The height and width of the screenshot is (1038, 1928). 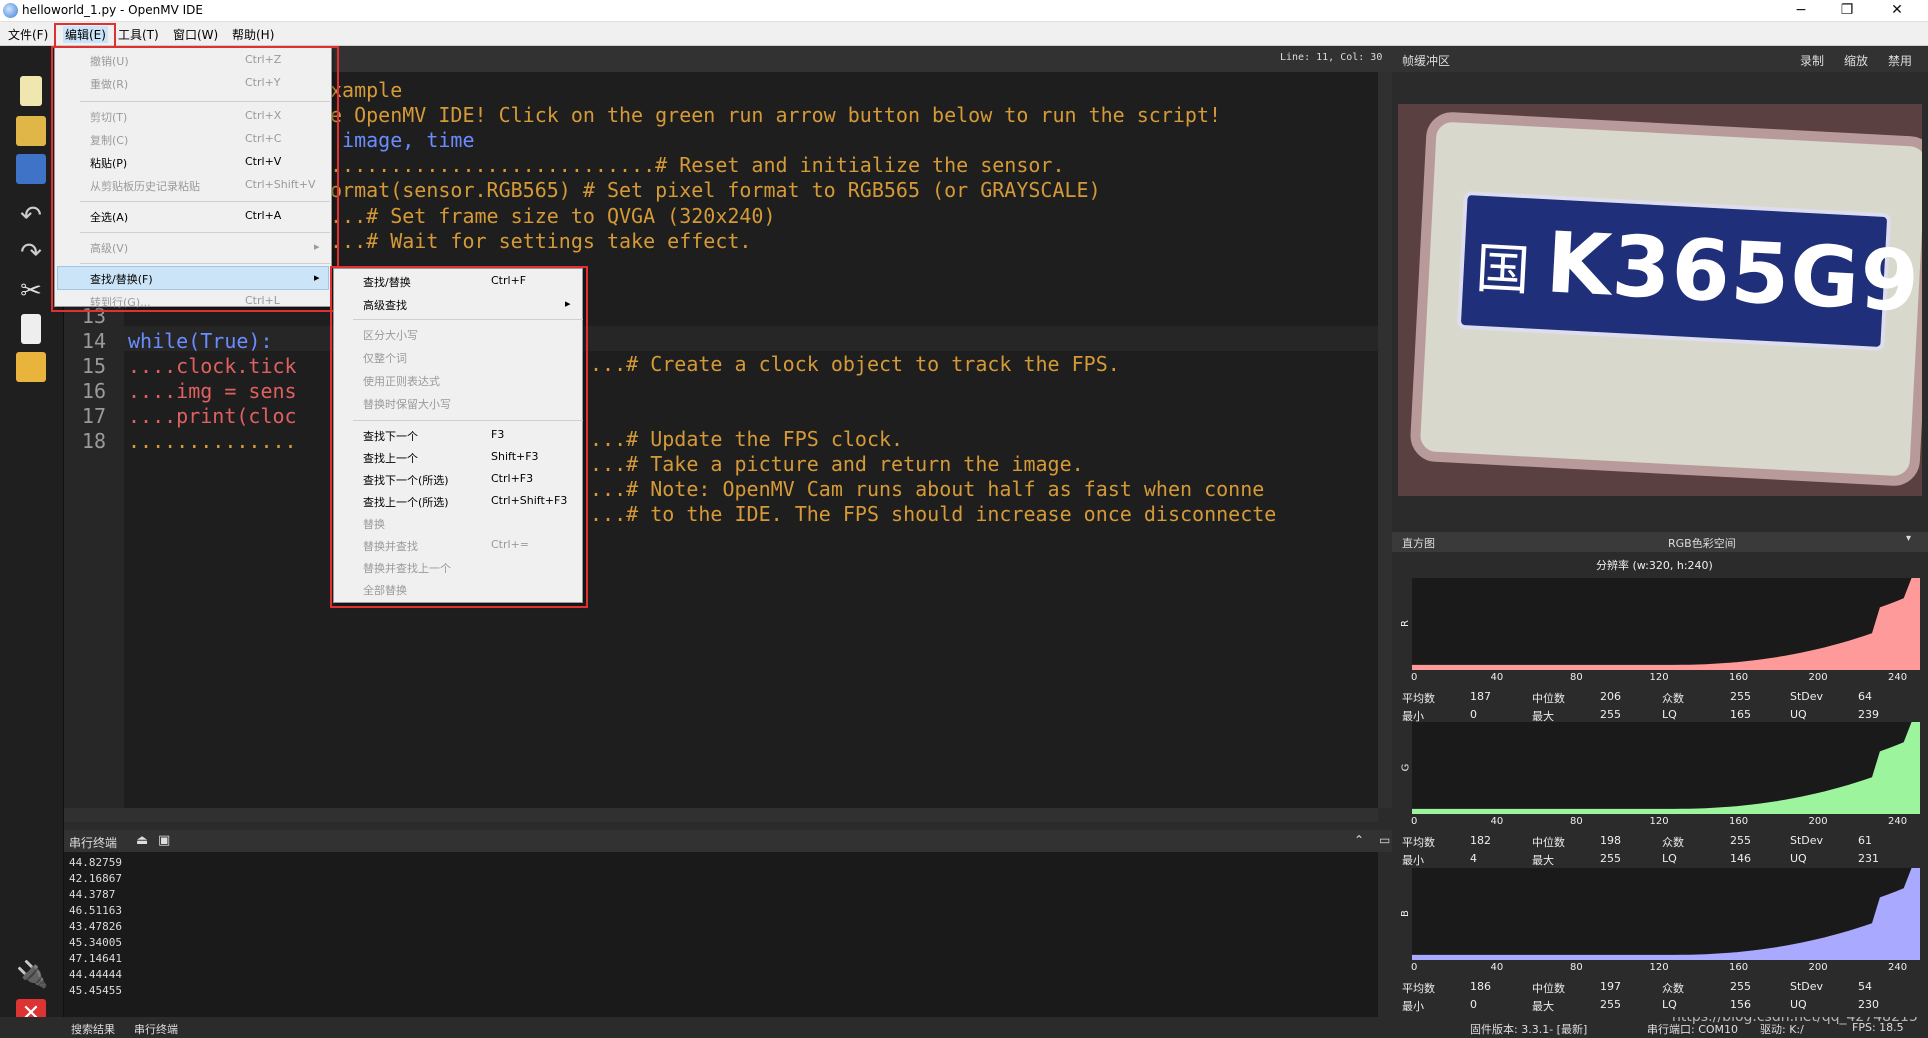 What do you see at coordinates (1660, 542) in the screenshot?
I see `histogram-header: 直方图 RGB色彩空间 ▾` at bounding box center [1660, 542].